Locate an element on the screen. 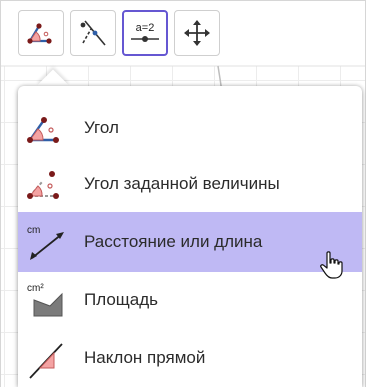  distance-icon-text: cm is located at coordinates (33, 230).